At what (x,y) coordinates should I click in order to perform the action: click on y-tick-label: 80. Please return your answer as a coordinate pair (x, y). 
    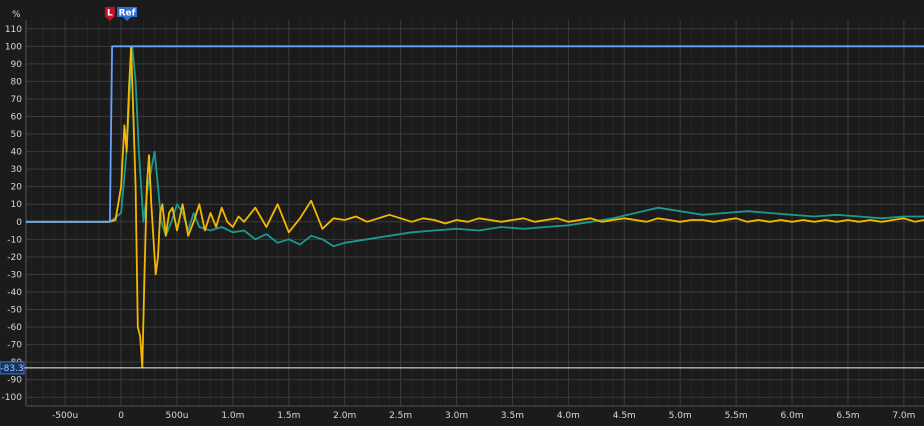
    Looking at the image, I should click on (17, 82).